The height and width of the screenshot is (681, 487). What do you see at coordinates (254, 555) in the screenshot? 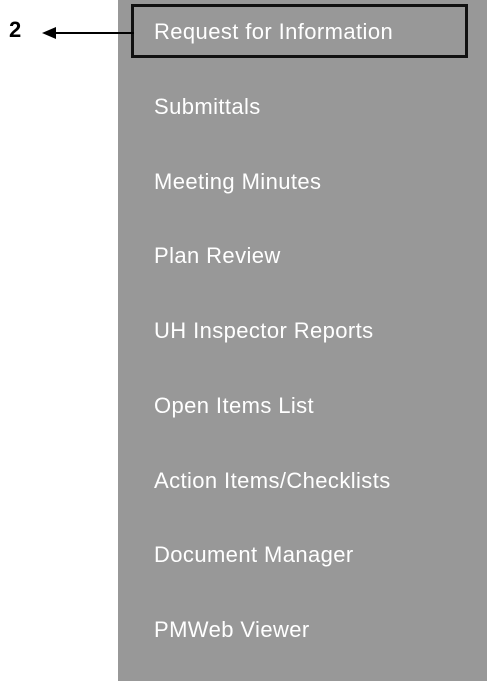
I see `menu-item-document-manager: Document Manager` at bounding box center [254, 555].